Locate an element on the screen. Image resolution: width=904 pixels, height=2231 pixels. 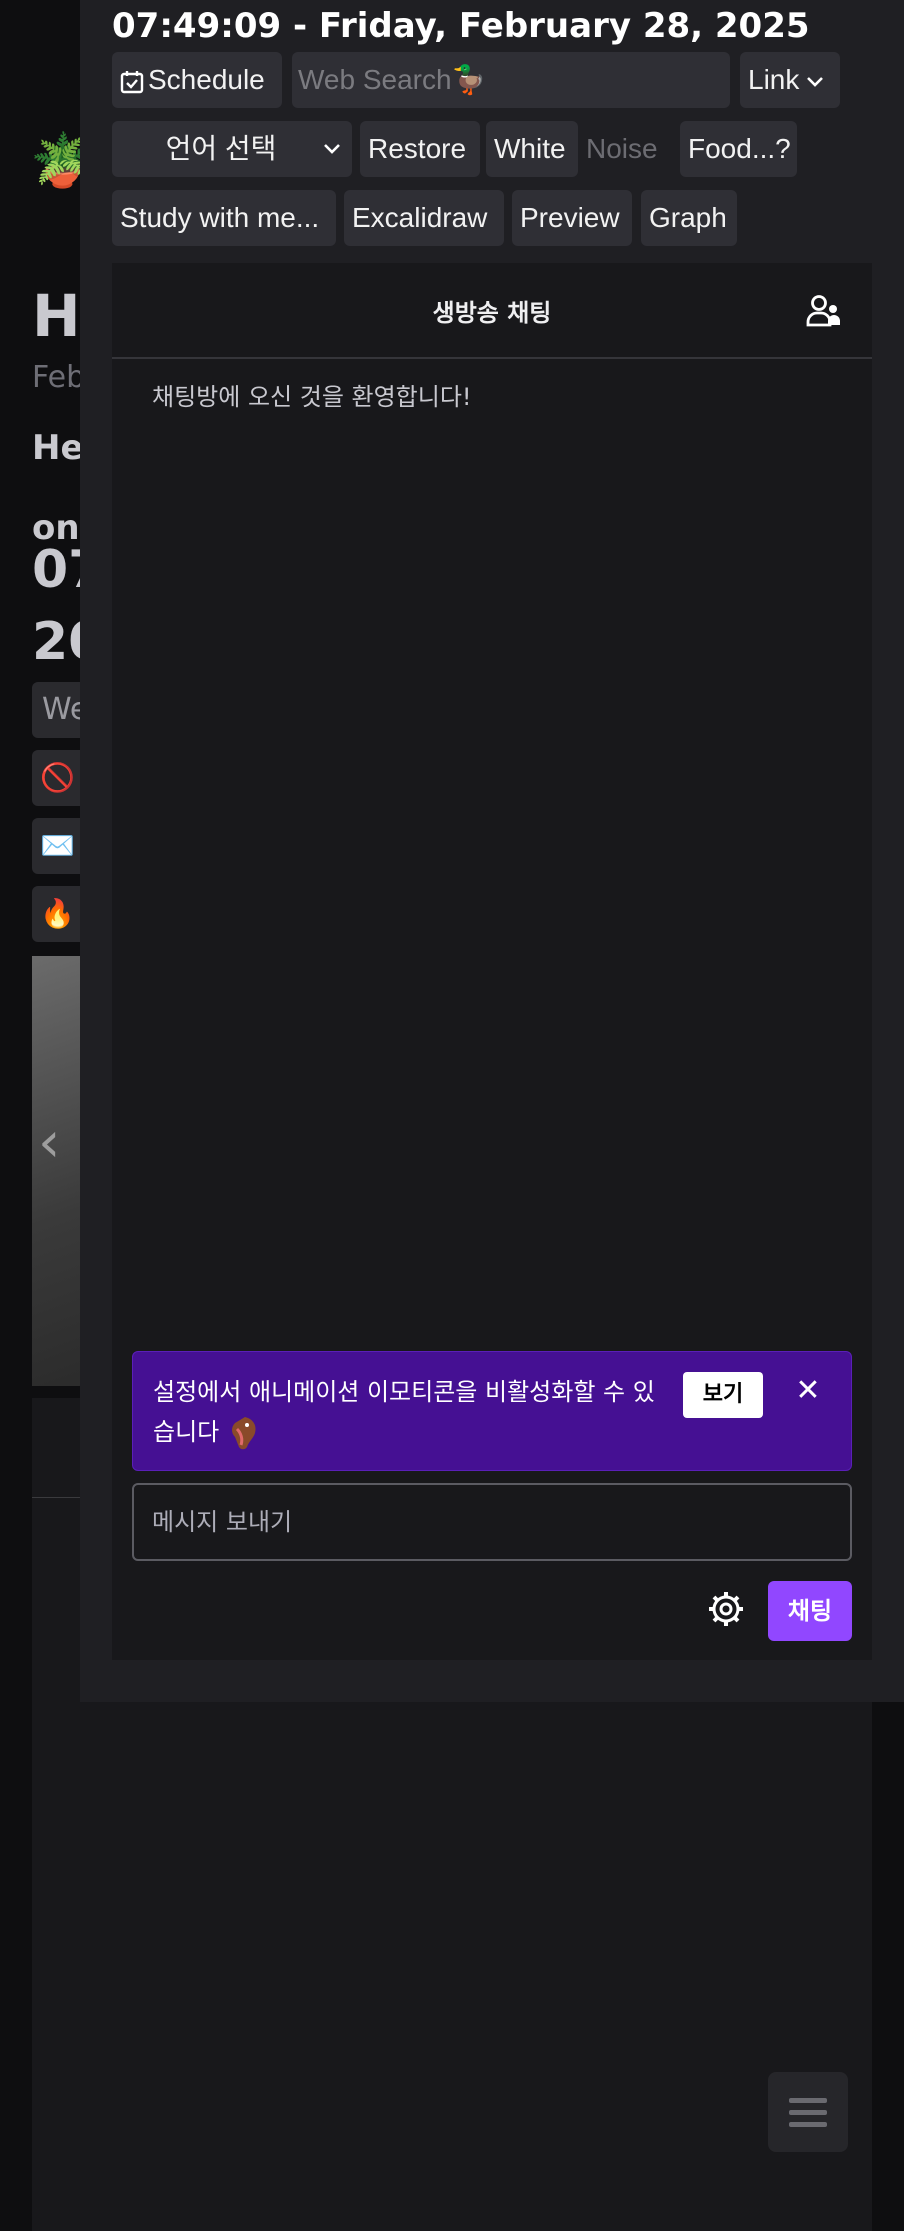
clock-display: 07:49:09 - Friday, February 28, 2025 is located at coordinates (461, 26).